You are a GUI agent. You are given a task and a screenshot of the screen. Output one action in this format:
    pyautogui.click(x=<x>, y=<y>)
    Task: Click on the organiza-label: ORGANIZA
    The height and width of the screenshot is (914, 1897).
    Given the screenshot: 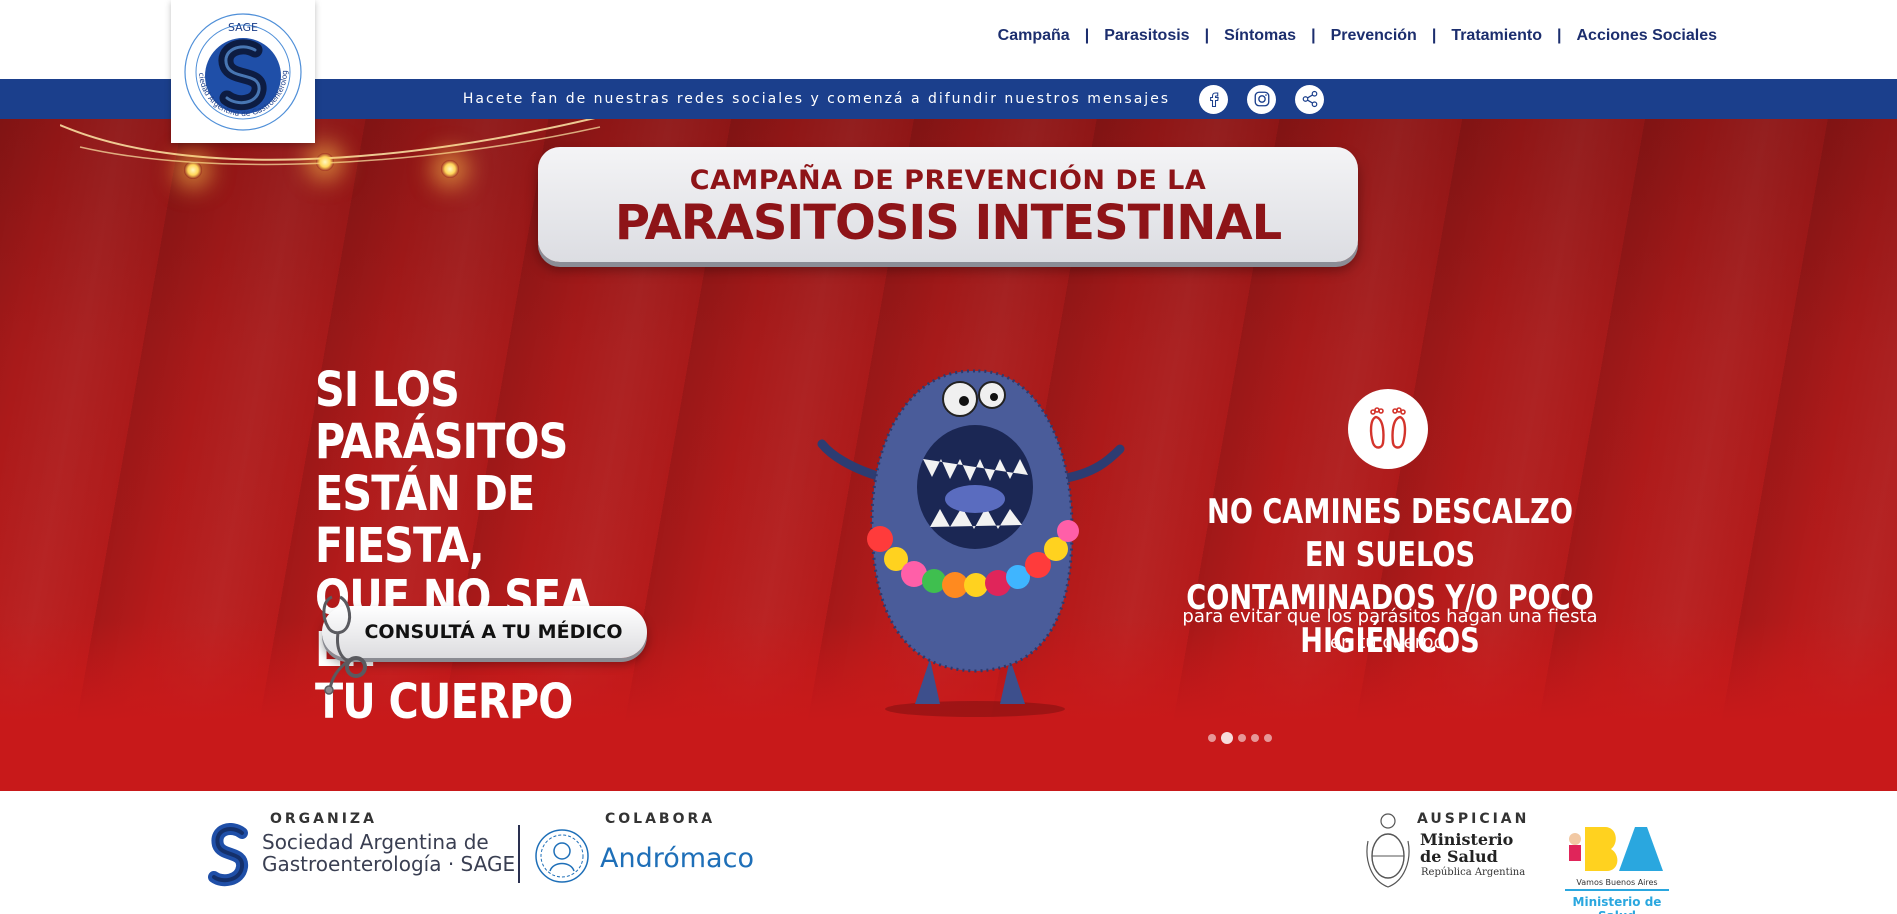 What is the action you would take?
    pyautogui.click(x=323, y=819)
    